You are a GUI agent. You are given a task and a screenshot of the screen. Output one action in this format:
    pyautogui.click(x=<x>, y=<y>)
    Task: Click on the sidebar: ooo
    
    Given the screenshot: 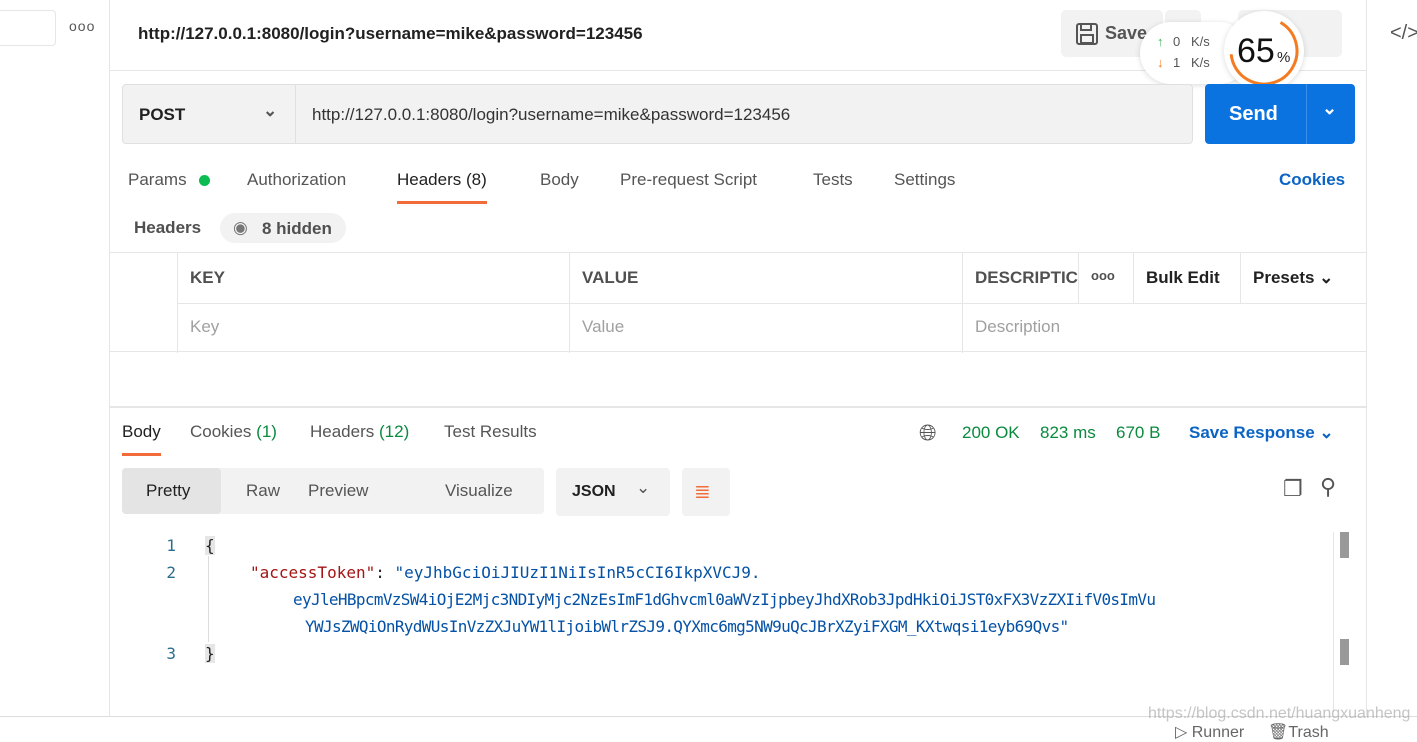 What is the action you would take?
    pyautogui.click(x=55, y=358)
    